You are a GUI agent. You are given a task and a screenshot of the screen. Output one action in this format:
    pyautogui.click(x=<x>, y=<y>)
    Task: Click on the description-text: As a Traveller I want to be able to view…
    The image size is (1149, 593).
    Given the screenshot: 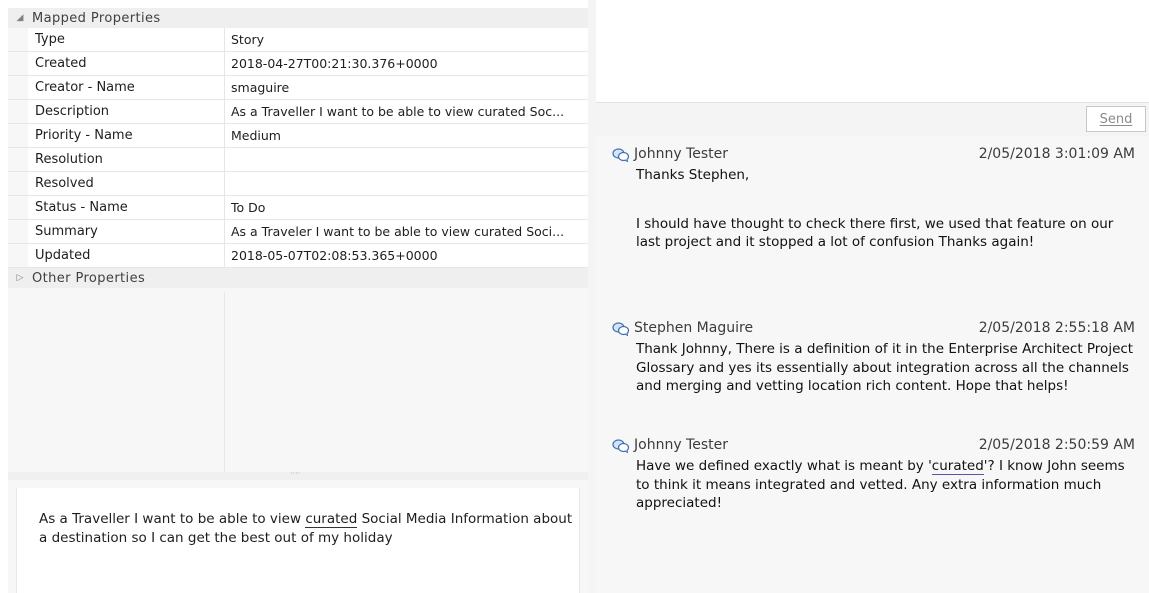 What is the action you would take?
    pyautogui.click(x=309, y=529)
    